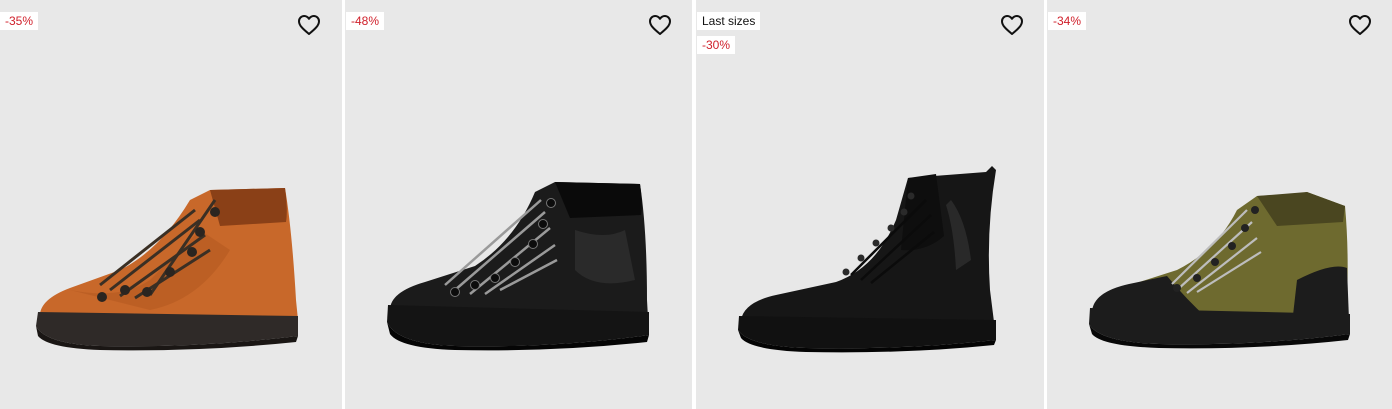 Image resolution: width=1392 pixels, height=409 pixels. Describe the element at coordinates (729, 33) in the screenshot. I see `badge-stack: Last sizes -30%` at that location.